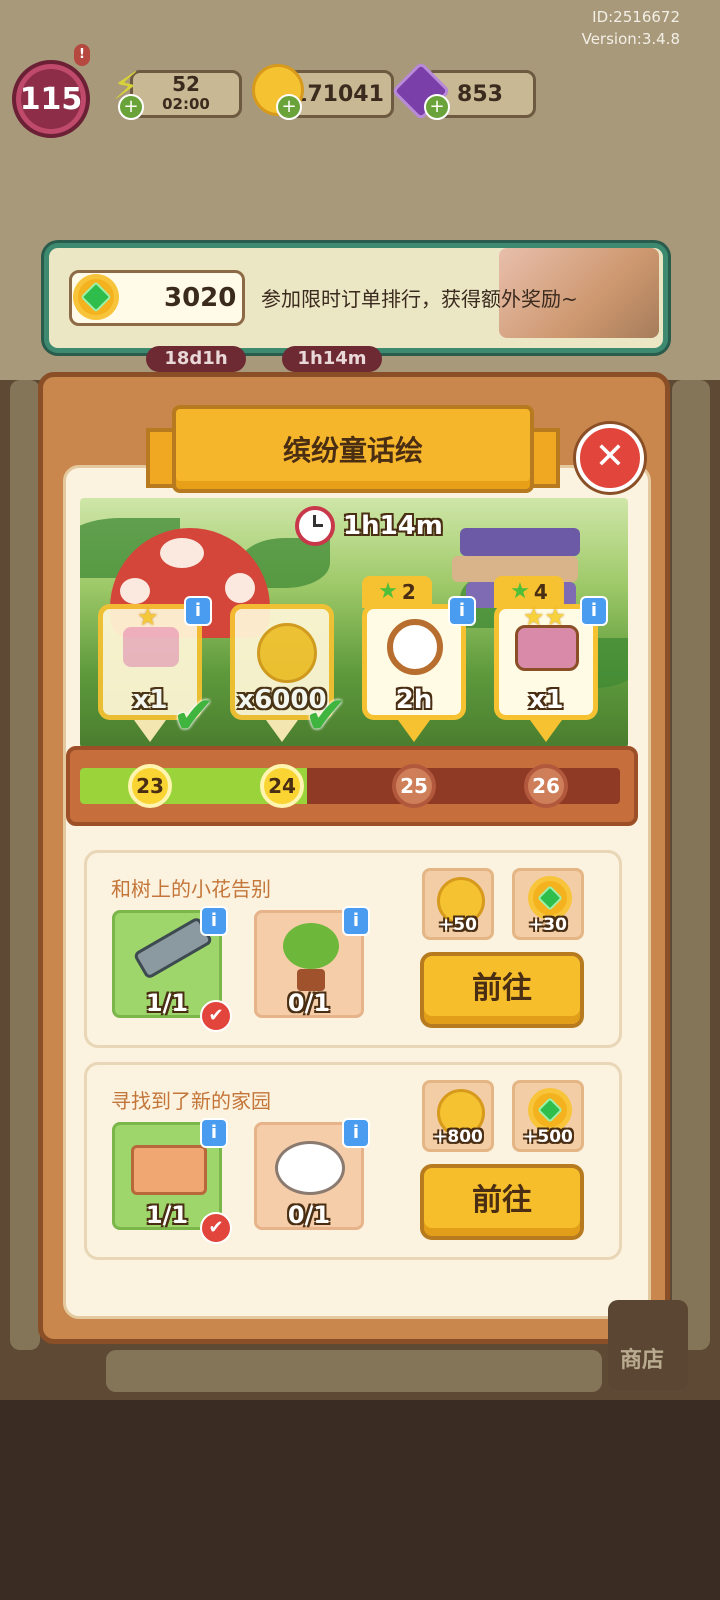 The height and width of the screenshot is (1600, 720). What do you see at coordinates (540, 592) in the screenshot?
I see `star-requirement: 4` at bounding box center [540, 592].